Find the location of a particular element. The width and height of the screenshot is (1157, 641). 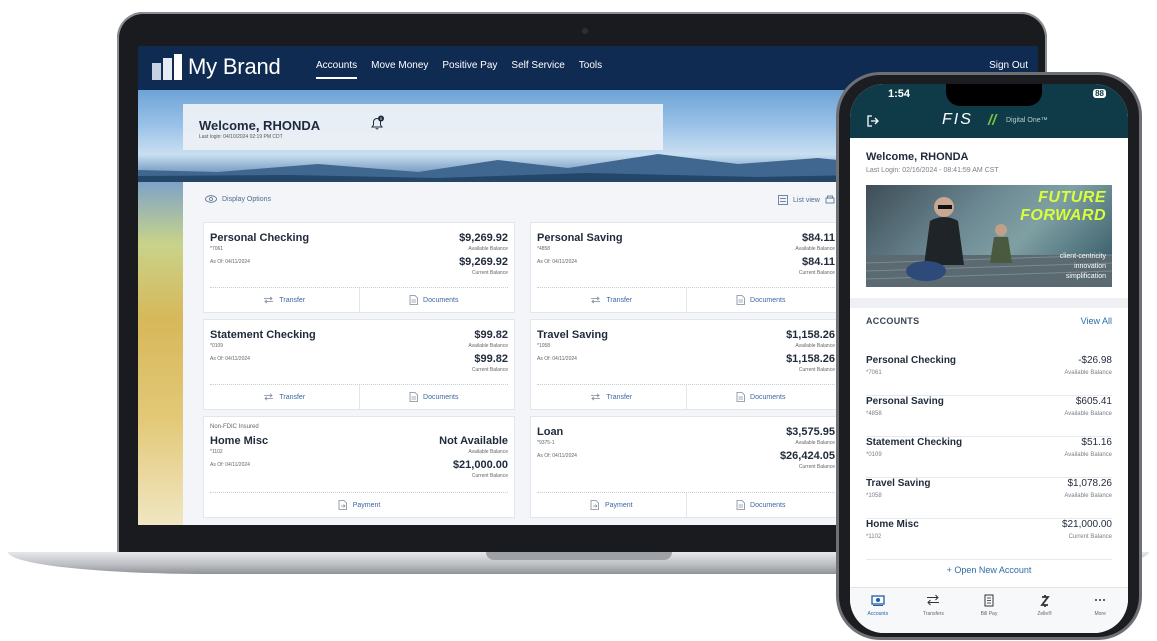

mobile-account-number: *7061 is located at coordinates (874, 373).